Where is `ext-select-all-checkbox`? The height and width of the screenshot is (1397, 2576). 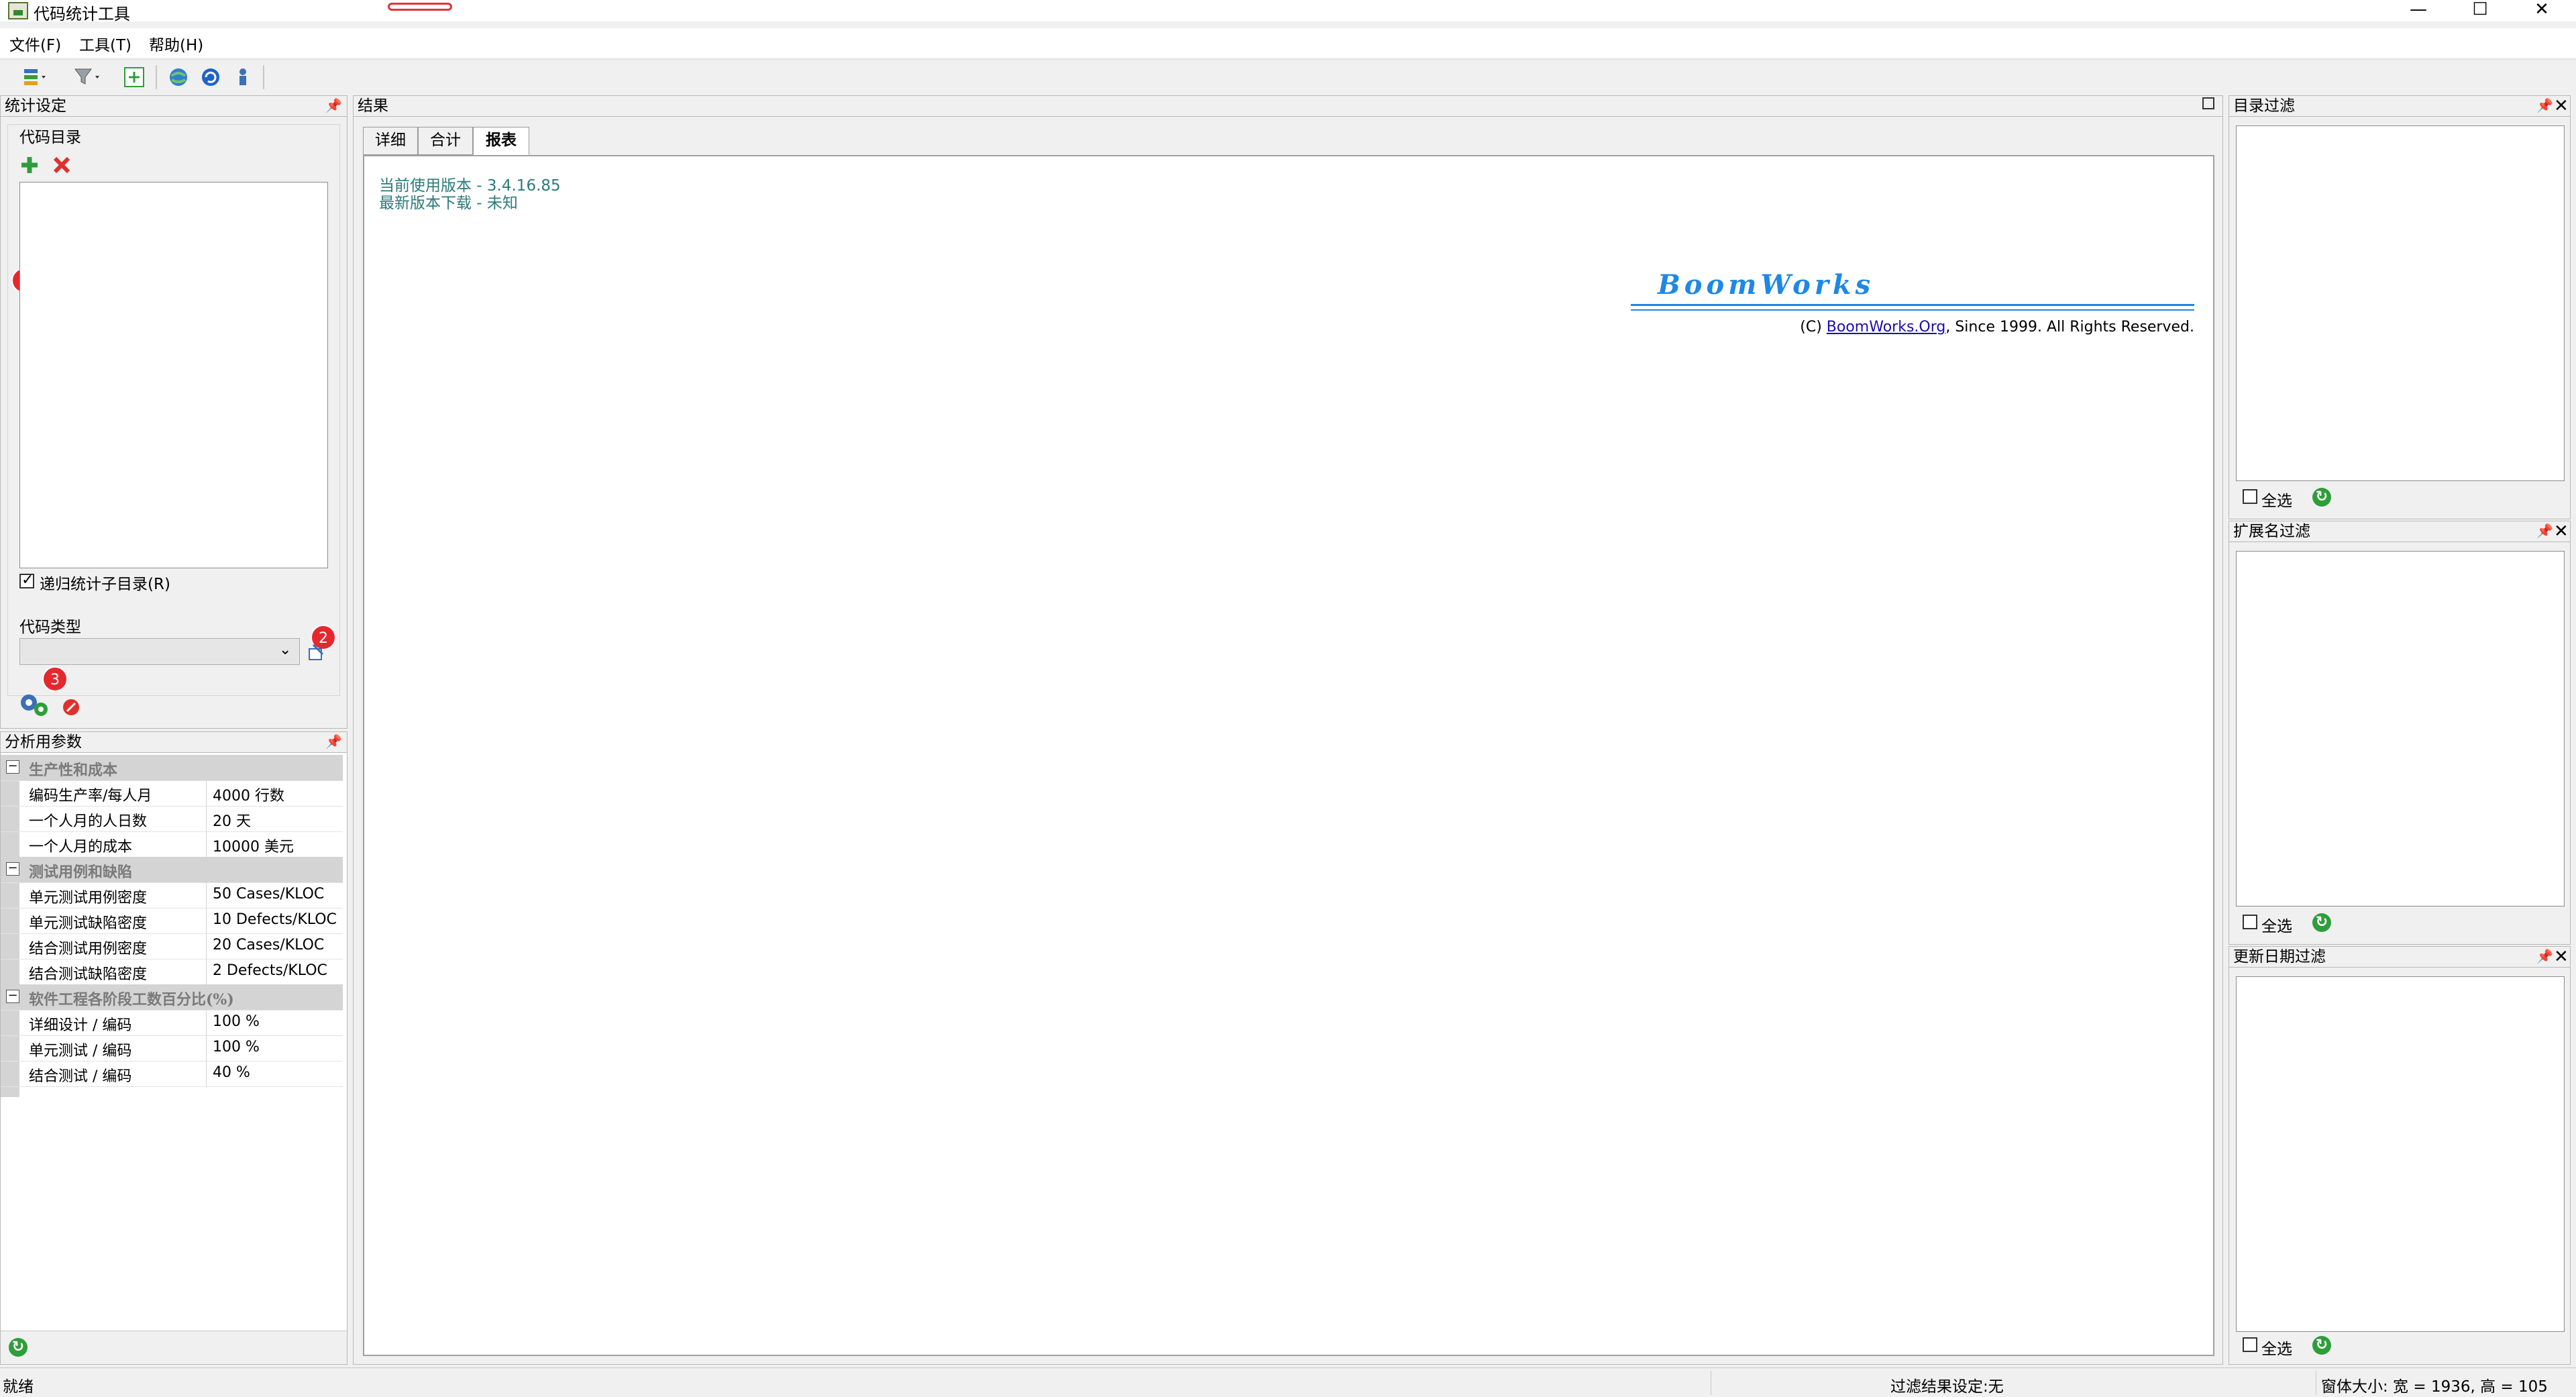 ext-select-all-checkbox is located at coordinates (2250, 922).